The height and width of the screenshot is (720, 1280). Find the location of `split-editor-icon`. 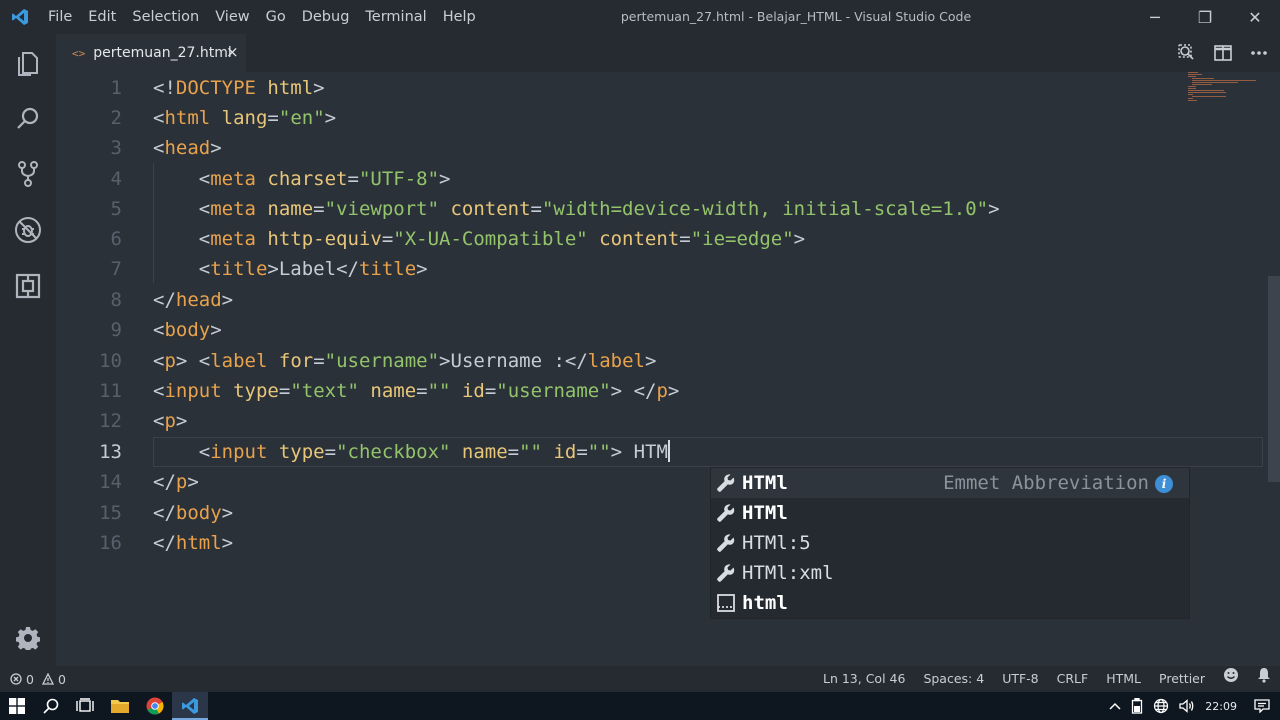

split-editor-icon is located at coordinates (1223, 53).